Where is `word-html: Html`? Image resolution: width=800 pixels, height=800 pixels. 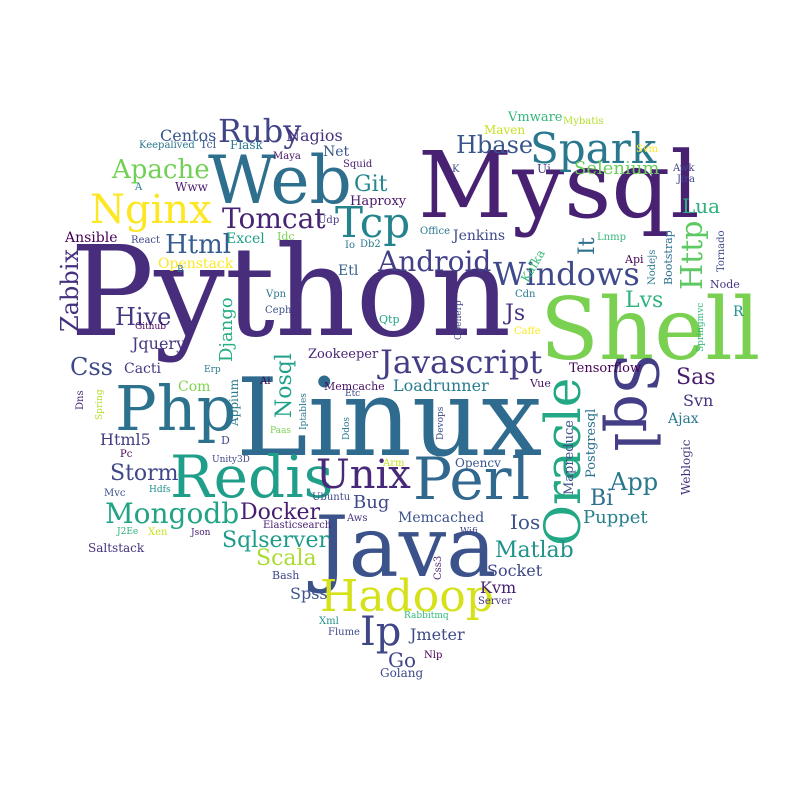 word-html: Html is located at coordinates (198, 245).